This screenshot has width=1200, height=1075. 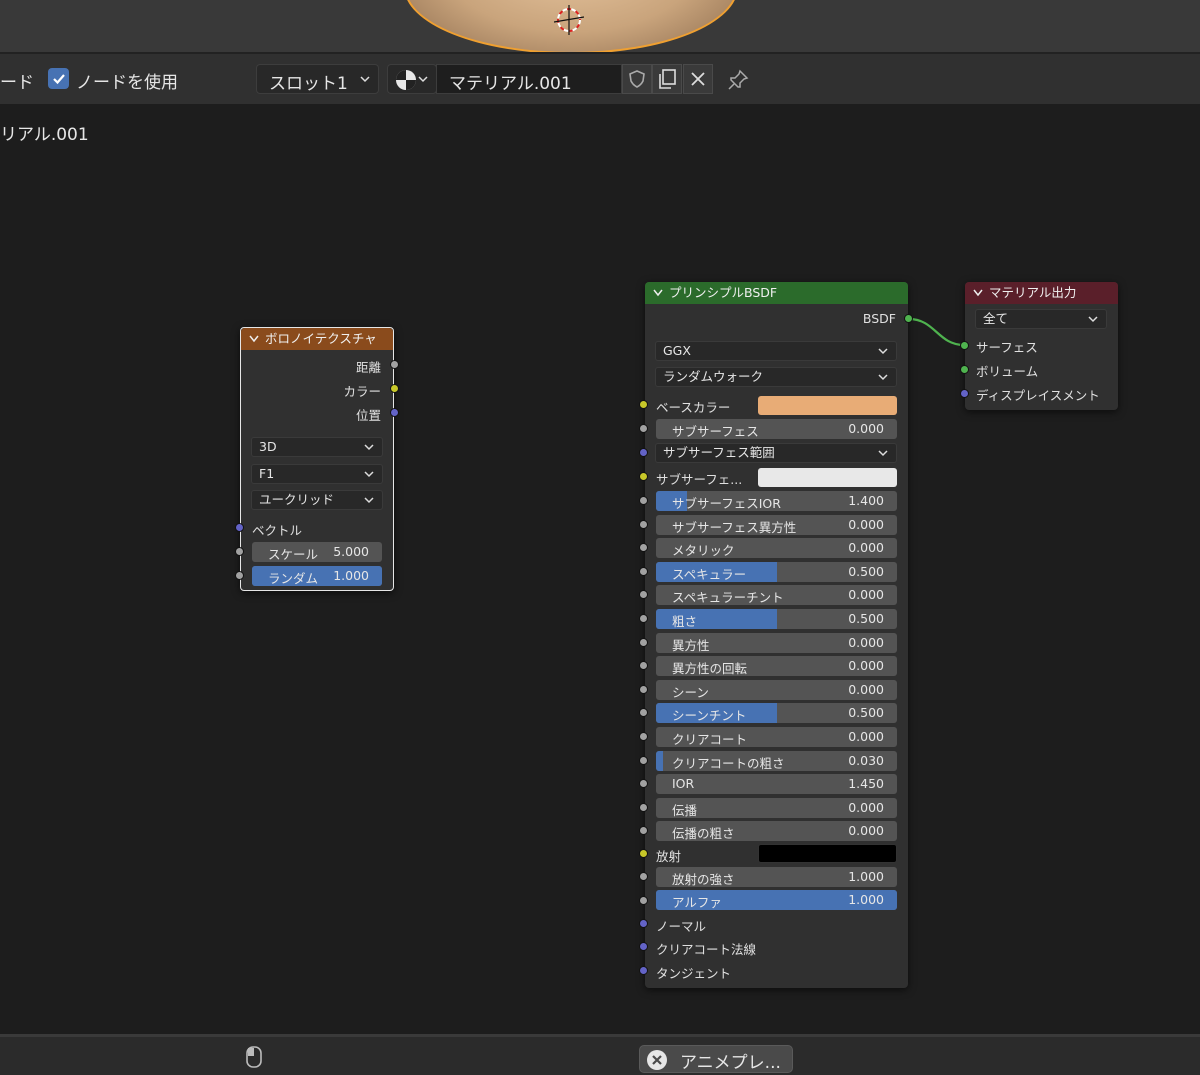 What do you see at coordinates (776, 429) in the screenshot?
I see `subsurface-field: サブサーフェス 0.000` at bounding box center [776, 429].